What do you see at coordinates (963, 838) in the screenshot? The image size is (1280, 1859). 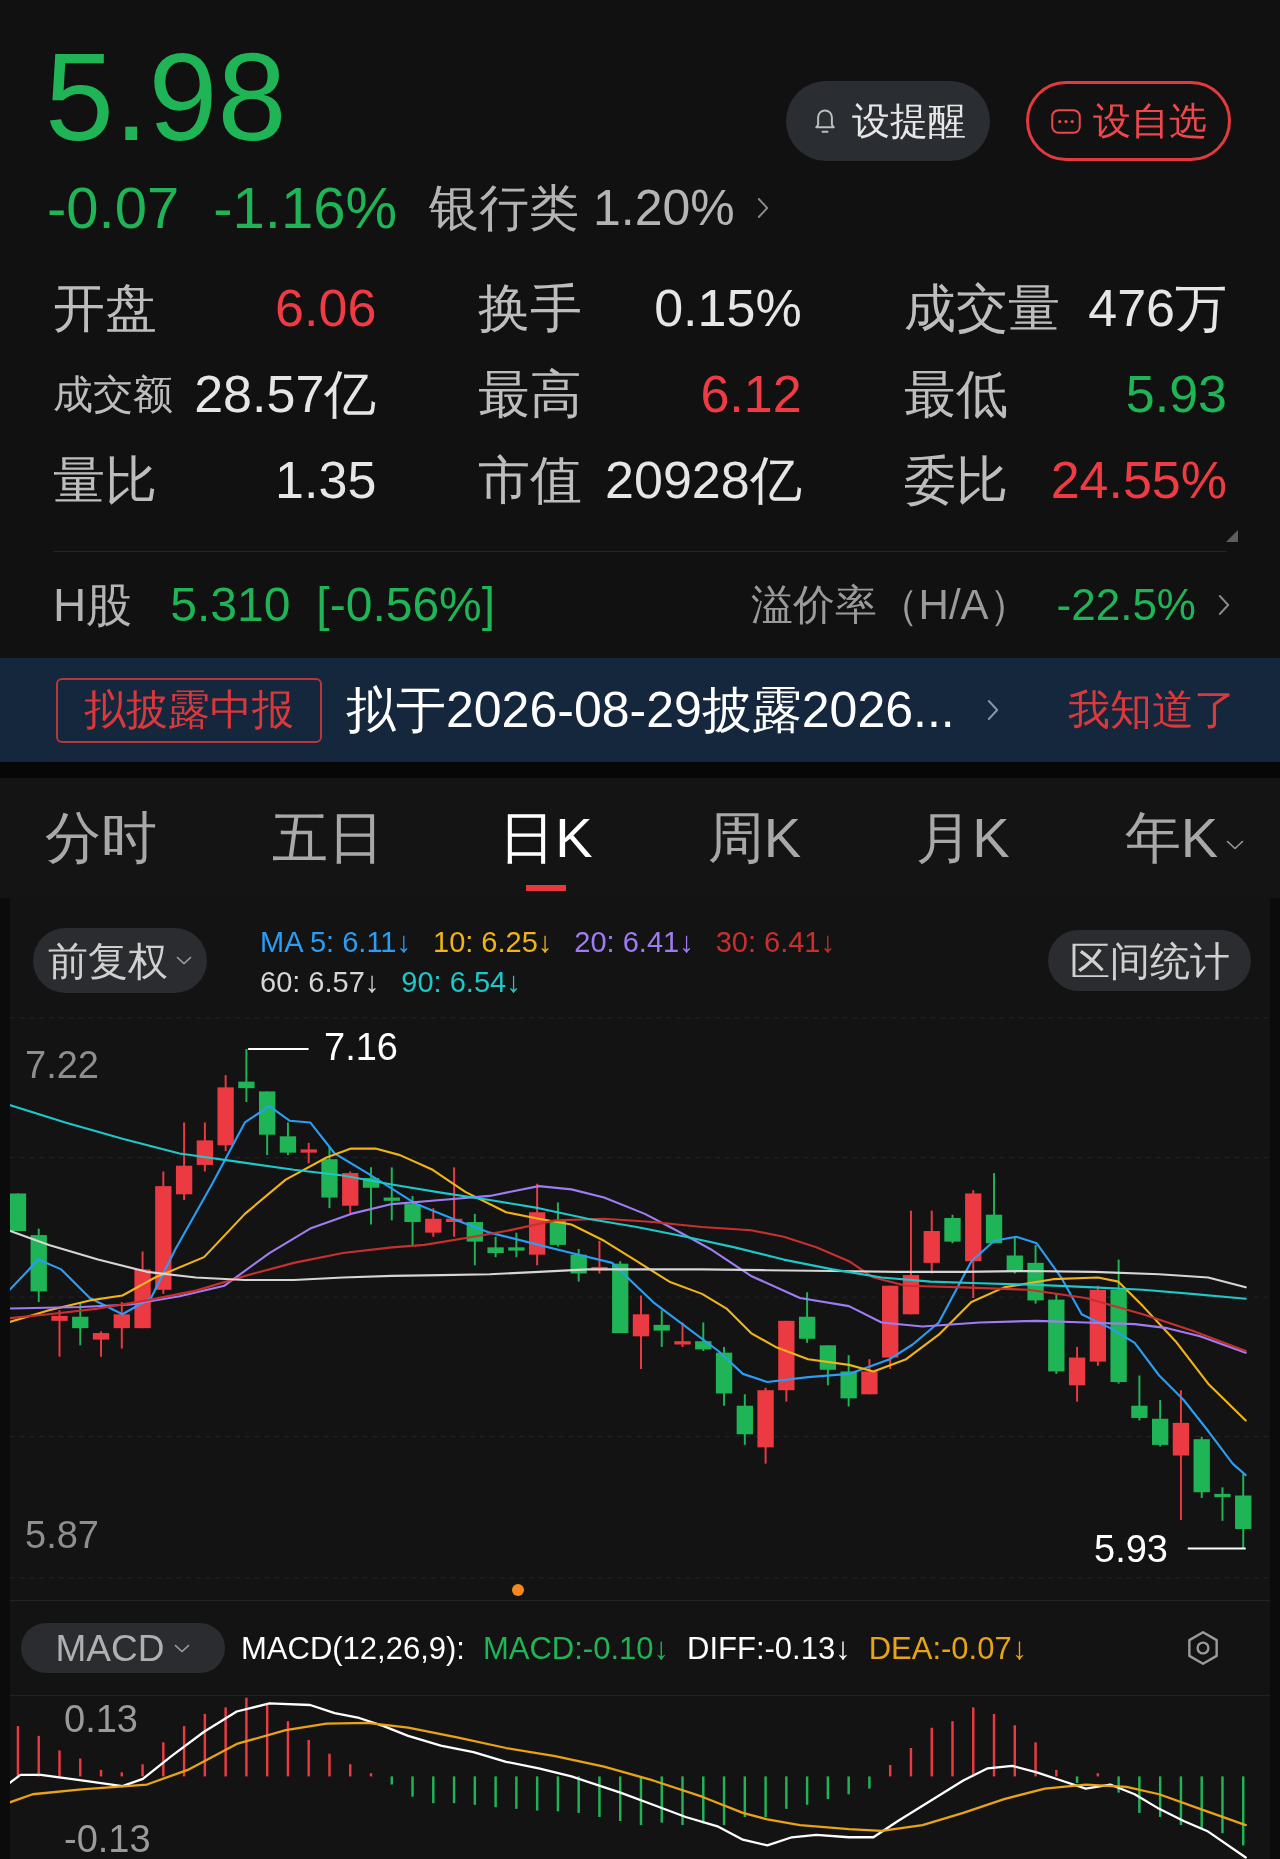 I see `period-tab: 月K` at bounding box center [963, 838].